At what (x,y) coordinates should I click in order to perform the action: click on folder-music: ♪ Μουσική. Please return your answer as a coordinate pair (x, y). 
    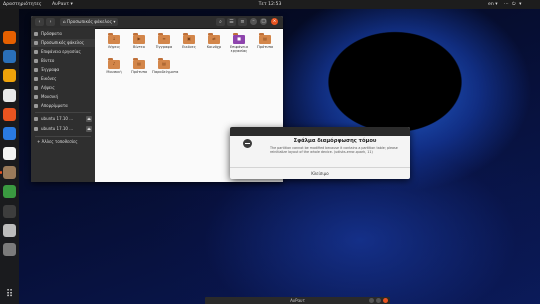
    Looking at the image, I should click on (114, 66).